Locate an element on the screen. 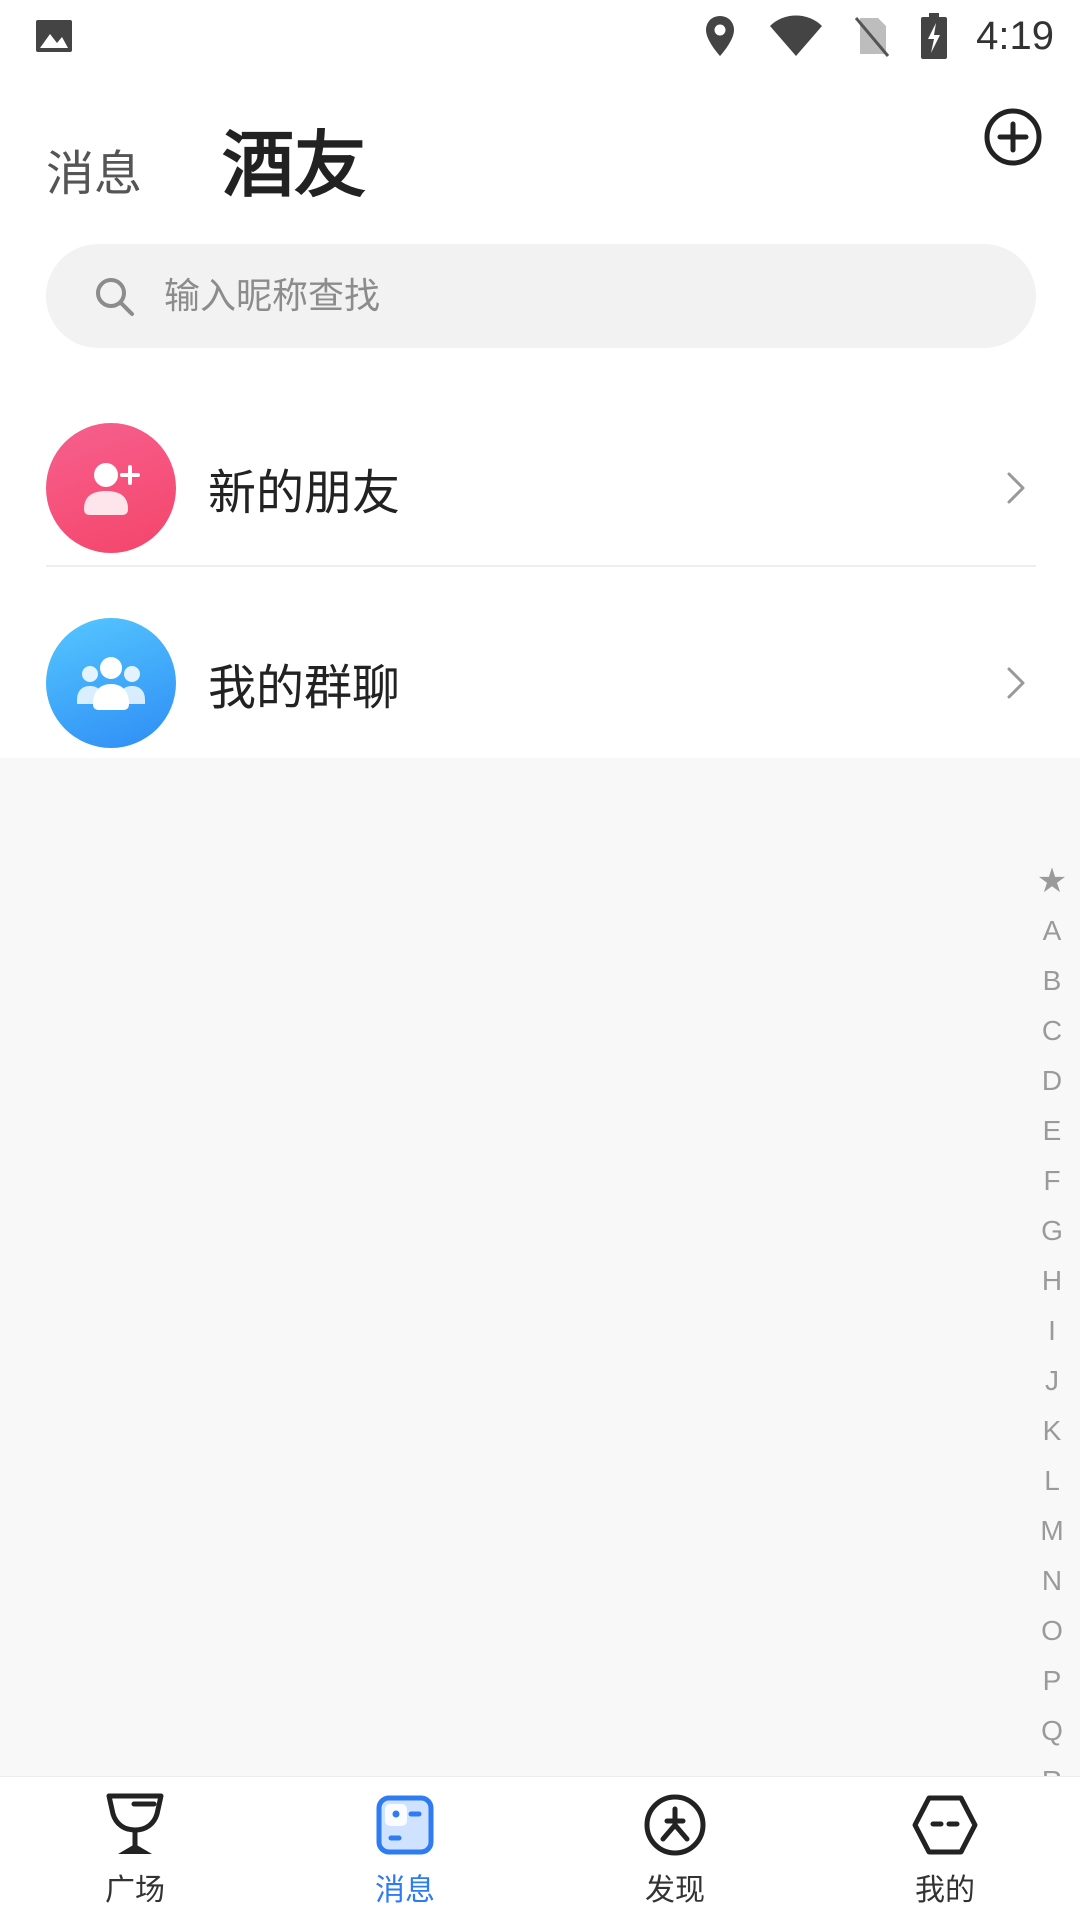  search-icon is located at coordinates (114, 296).